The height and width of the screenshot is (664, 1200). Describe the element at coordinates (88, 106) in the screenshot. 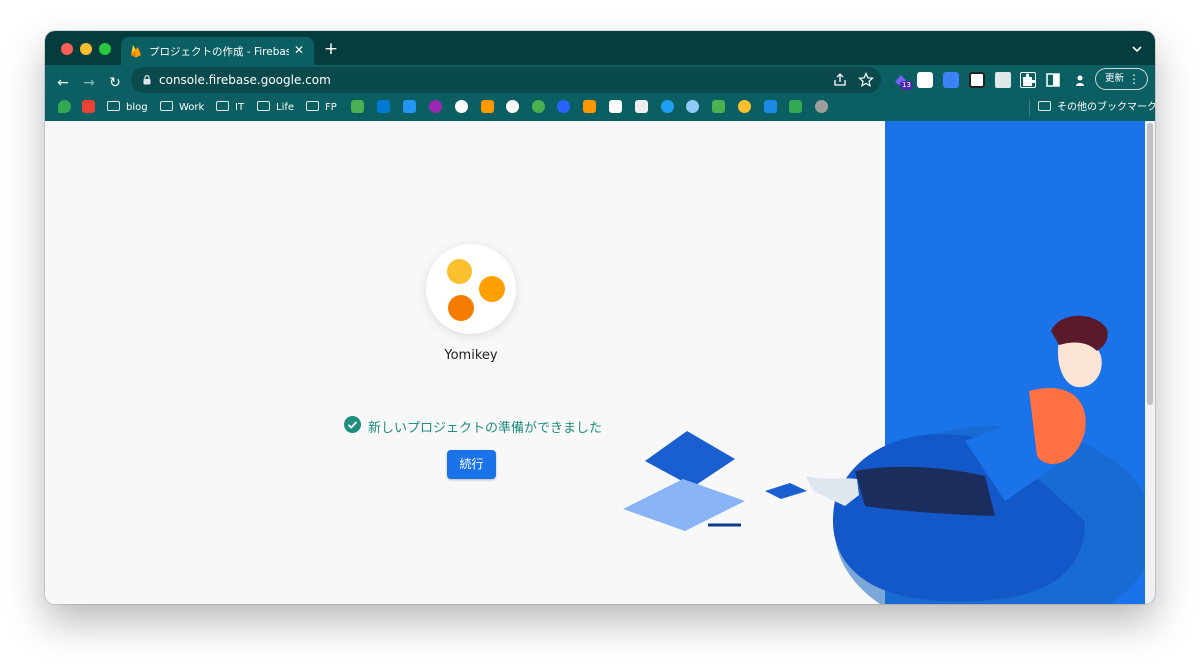

I see `gmail-icon` at that location.